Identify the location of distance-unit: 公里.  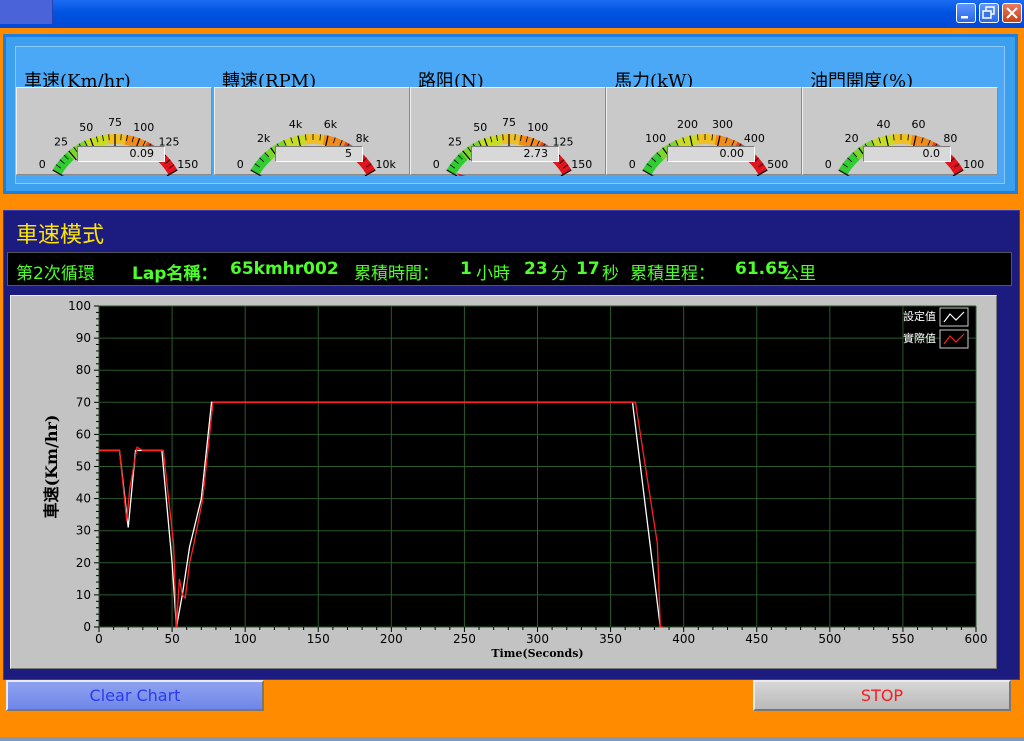
(799, 274).